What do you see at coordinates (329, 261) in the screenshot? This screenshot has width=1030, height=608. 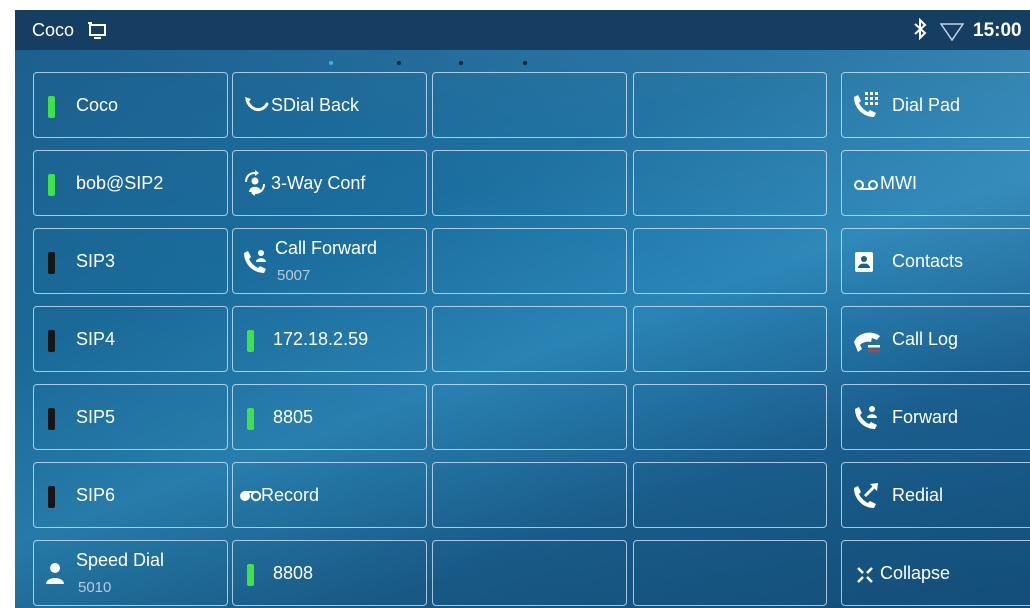 I see `call-forward-key: Call Forward 5007` at bounding box center [329, 261].